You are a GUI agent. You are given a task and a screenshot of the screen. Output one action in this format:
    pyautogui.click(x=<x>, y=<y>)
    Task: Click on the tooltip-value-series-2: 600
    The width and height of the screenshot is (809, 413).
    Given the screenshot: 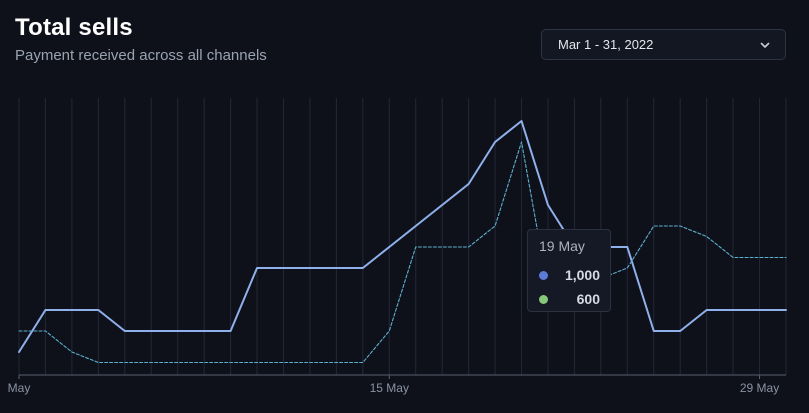 What is the action you would take?
    pyautogui.click(x=588, y=299)
    